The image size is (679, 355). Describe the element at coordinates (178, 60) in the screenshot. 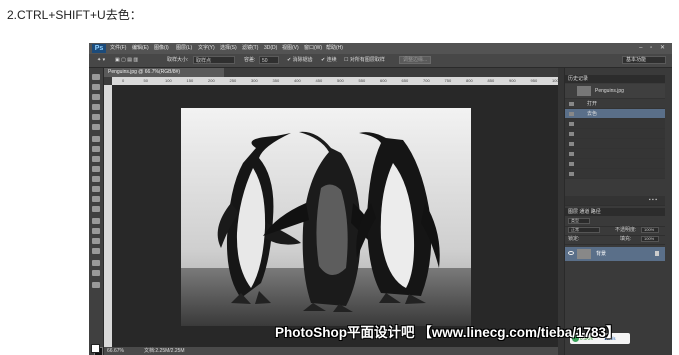

I see `sample-size-label: 取样大小:` at that location.